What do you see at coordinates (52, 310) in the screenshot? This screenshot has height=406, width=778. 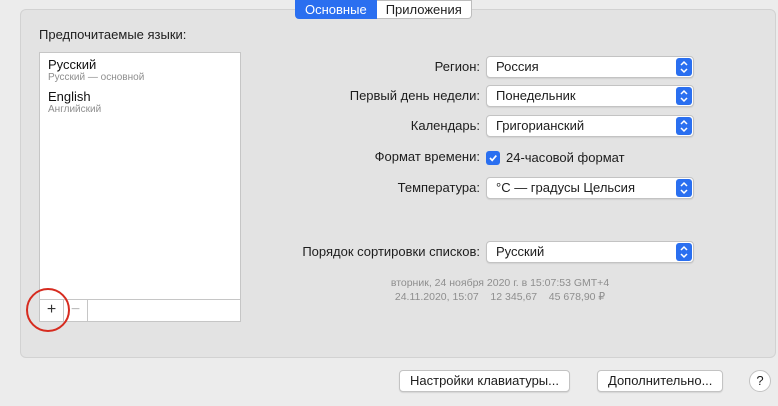 I see `add-language-button: +` at bounding box center [52, 310].